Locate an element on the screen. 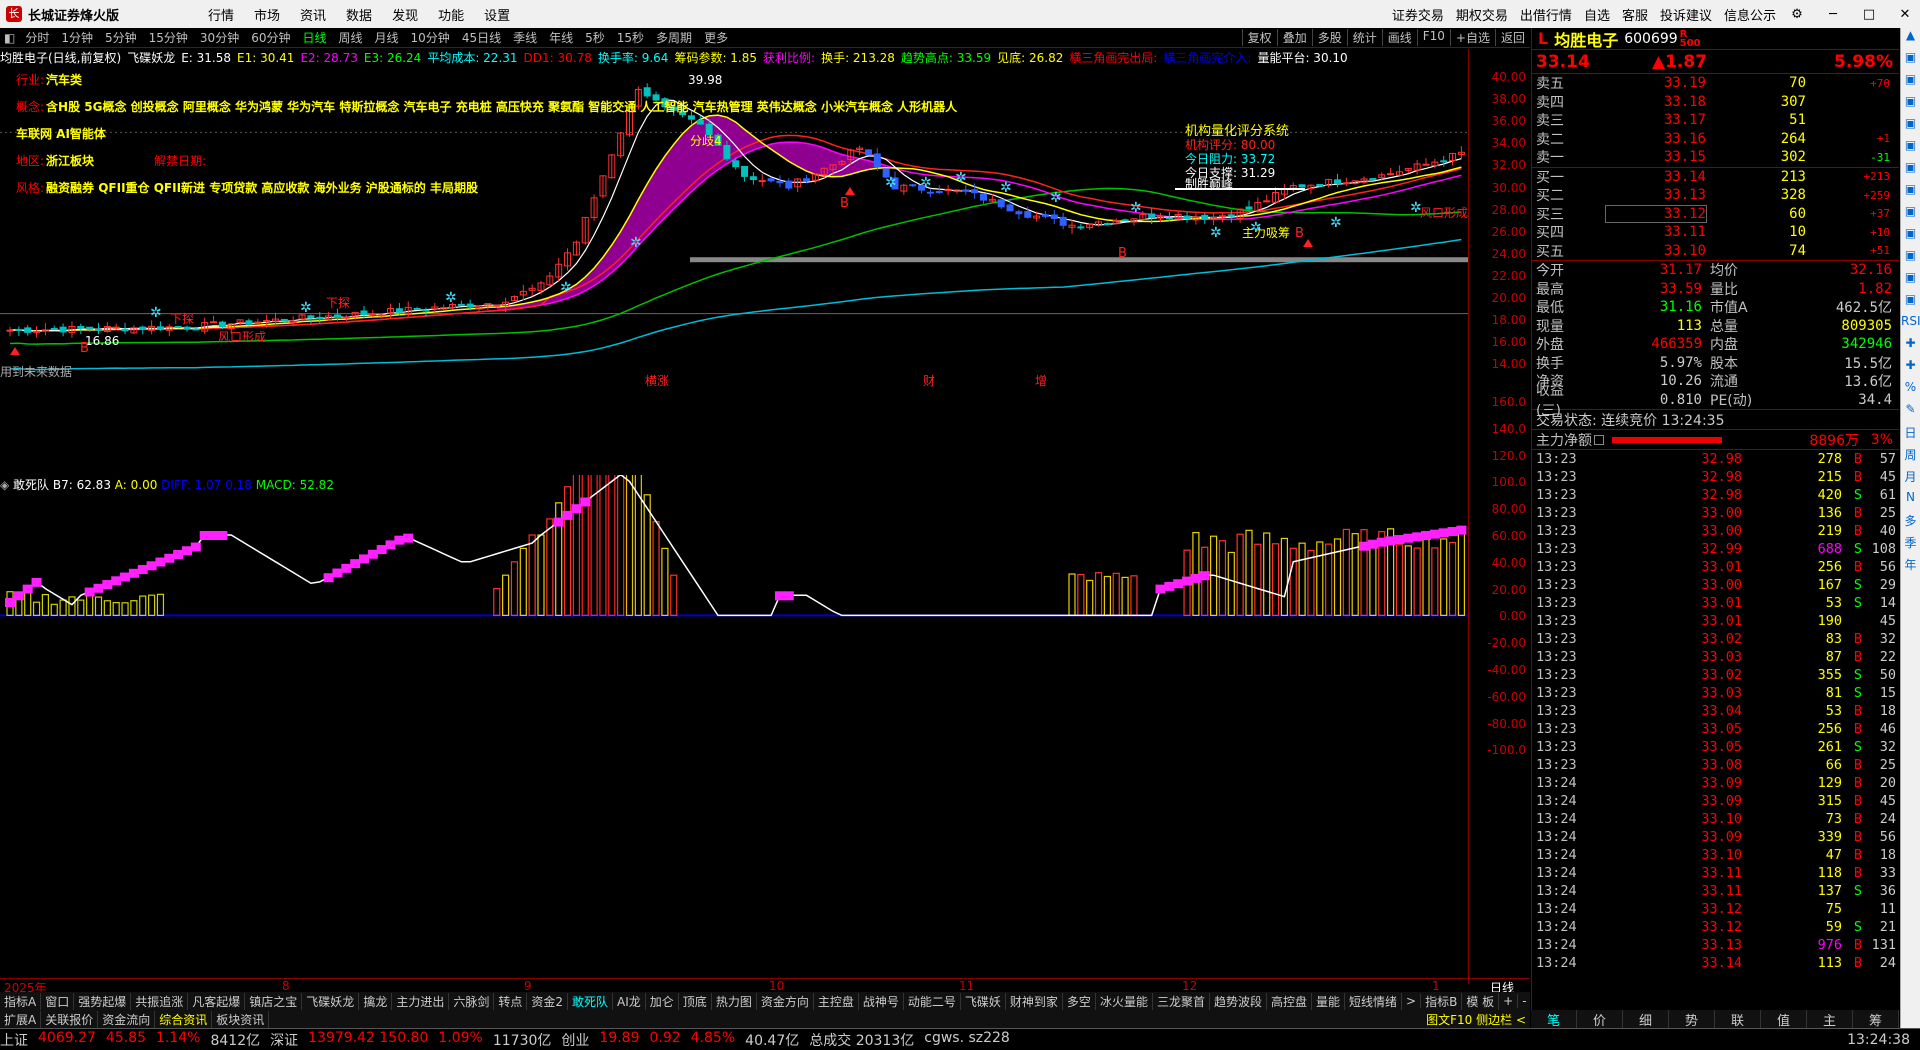 The height and width of the screenshot is (1050, 1920). toolbar-button-1: 叠加 is located at coordinates (1294, 37).